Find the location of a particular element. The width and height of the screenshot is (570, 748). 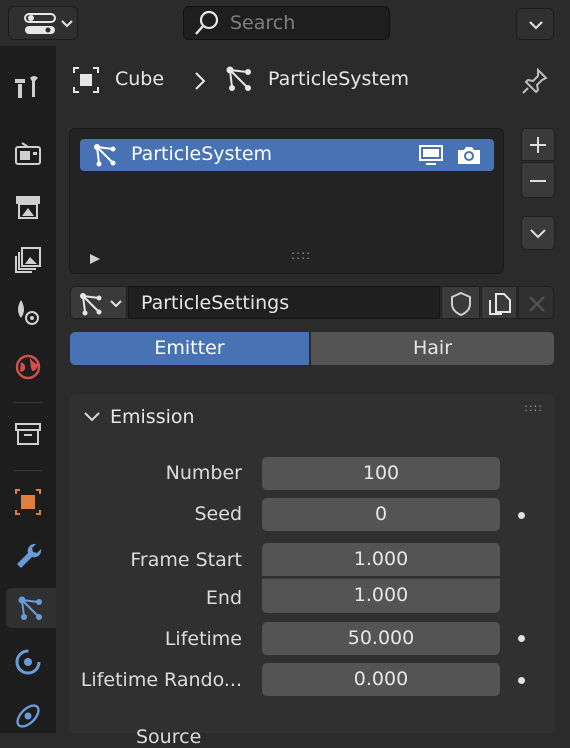

frame-start-field: 1.000 is located at coordinates (381, 559).